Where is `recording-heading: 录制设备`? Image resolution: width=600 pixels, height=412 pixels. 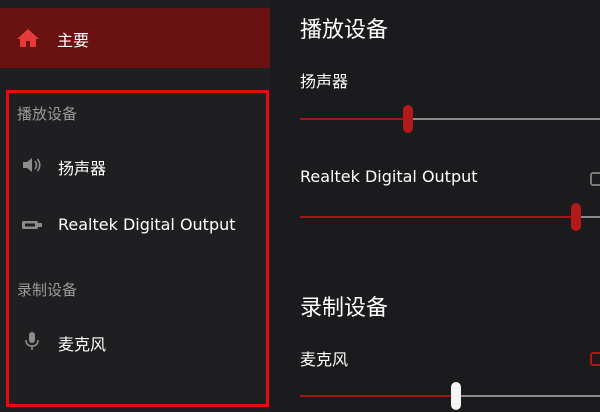 recording-heading: 录制设备 is located at coordinates (344, 308).